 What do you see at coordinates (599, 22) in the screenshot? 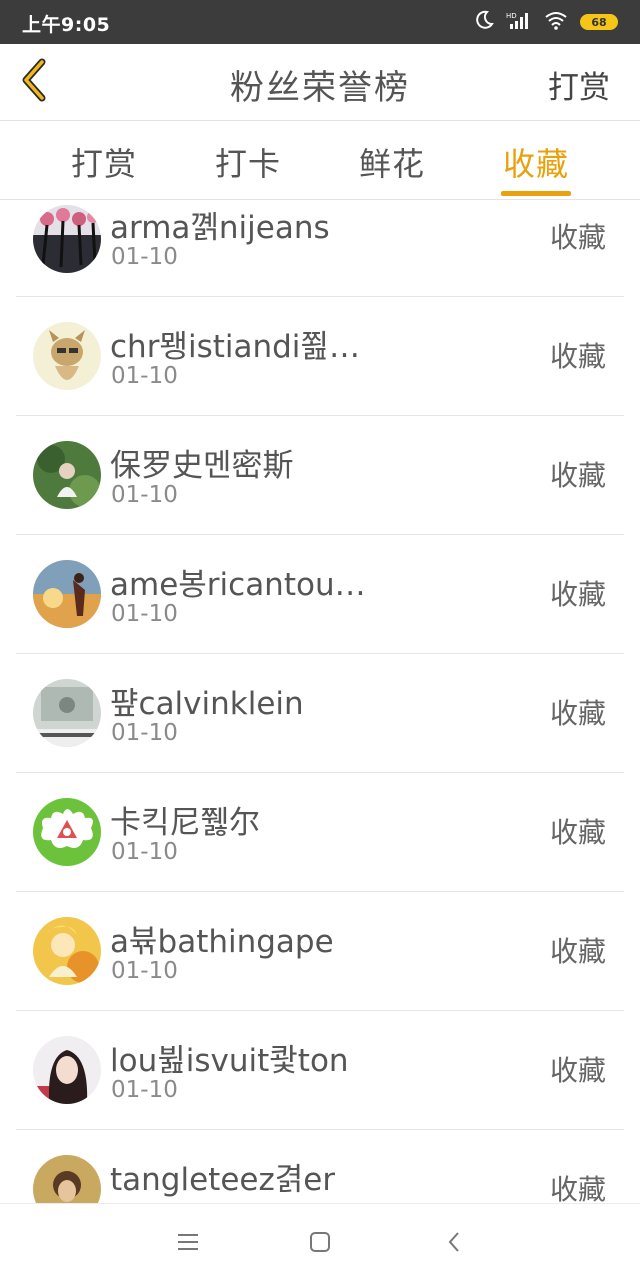
I see `battery-icon: 68` at bounding box center [599, 22].